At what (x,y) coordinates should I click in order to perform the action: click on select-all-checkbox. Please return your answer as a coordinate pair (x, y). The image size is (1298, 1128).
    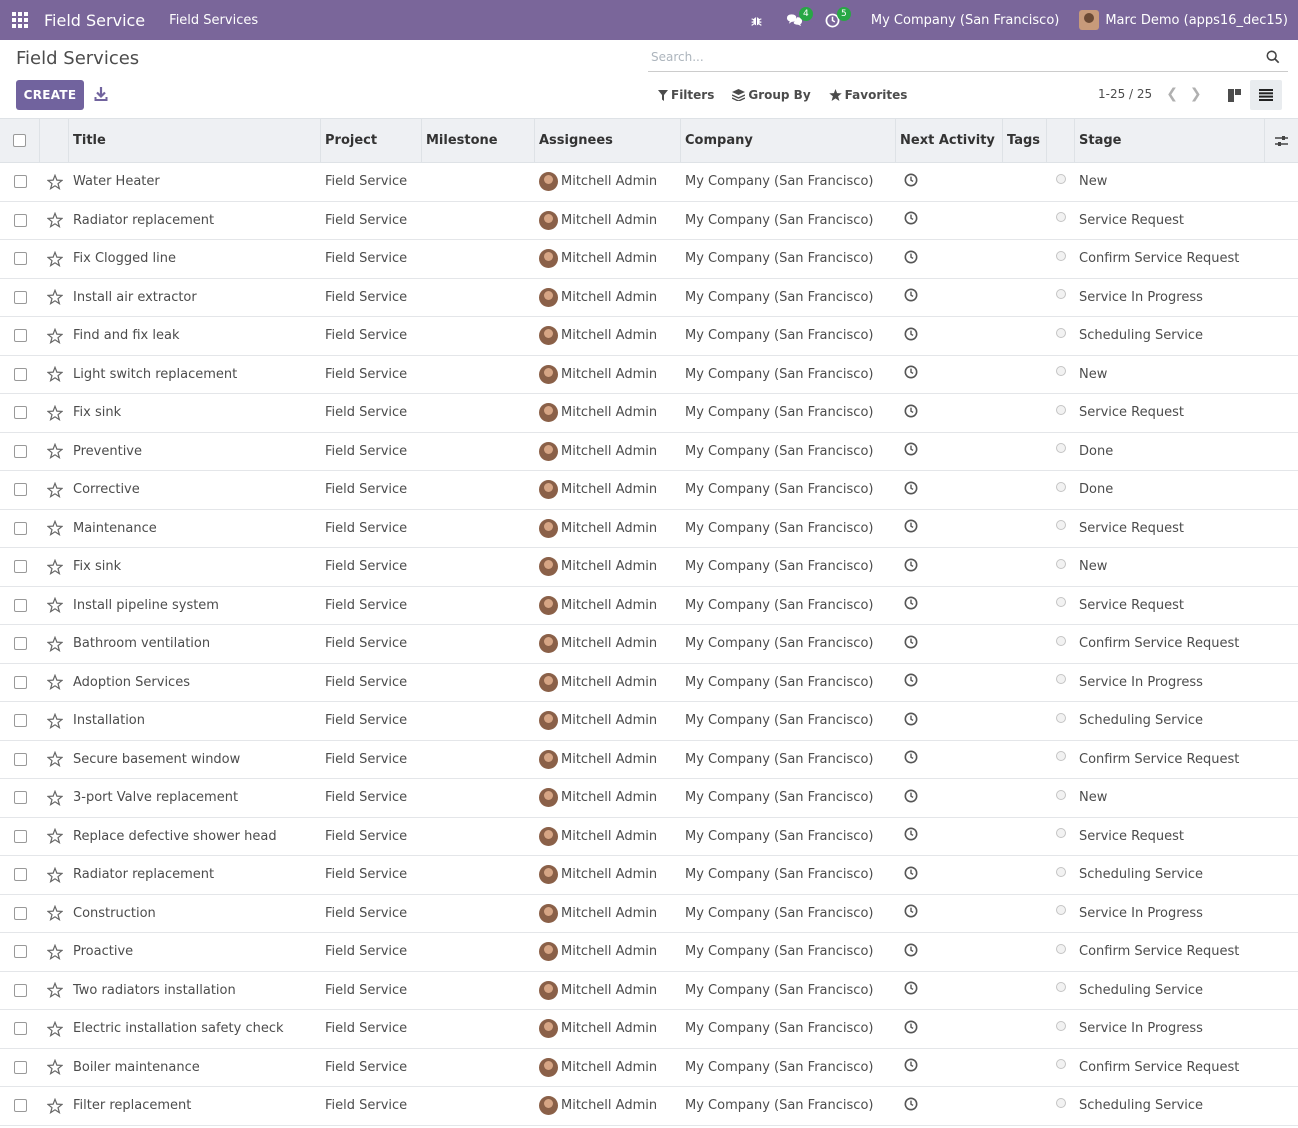
    Looking at the image, I should click on (19, 140).